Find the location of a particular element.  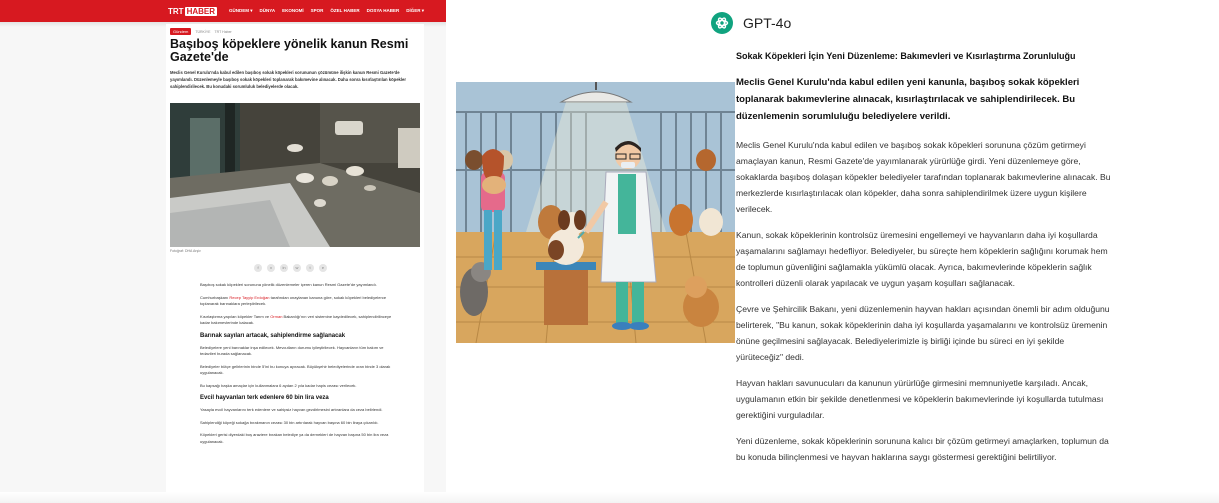

article-meta: Gündem TÜRKİYE TRT Haber is located at coordinates (201, 31).